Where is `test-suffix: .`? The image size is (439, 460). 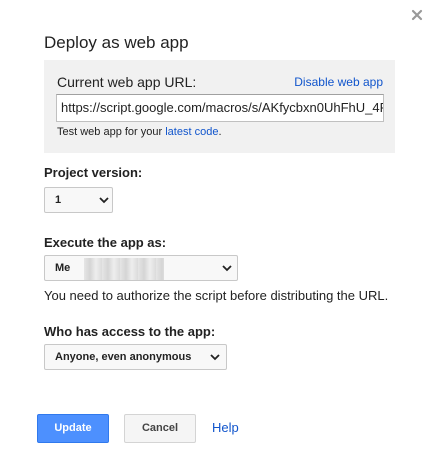 test-suffix: . is located at coordinates (220, 132).